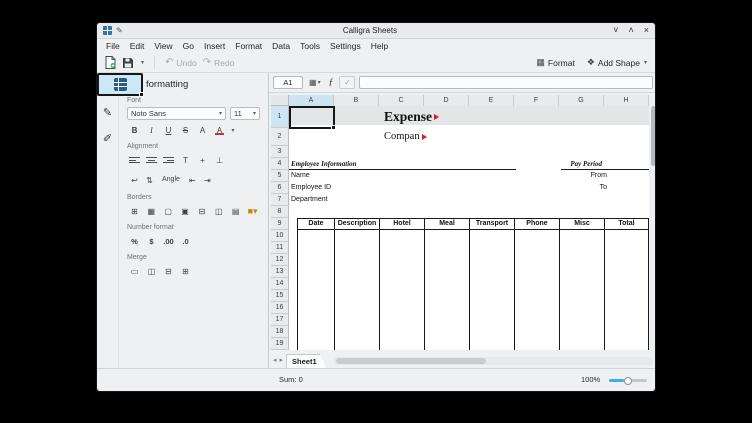 The width and height of the screenshot is (752, 423). Describe the element at coordinates (280, 200) in the screenshot. I see `row-header-7: 7` at that location.